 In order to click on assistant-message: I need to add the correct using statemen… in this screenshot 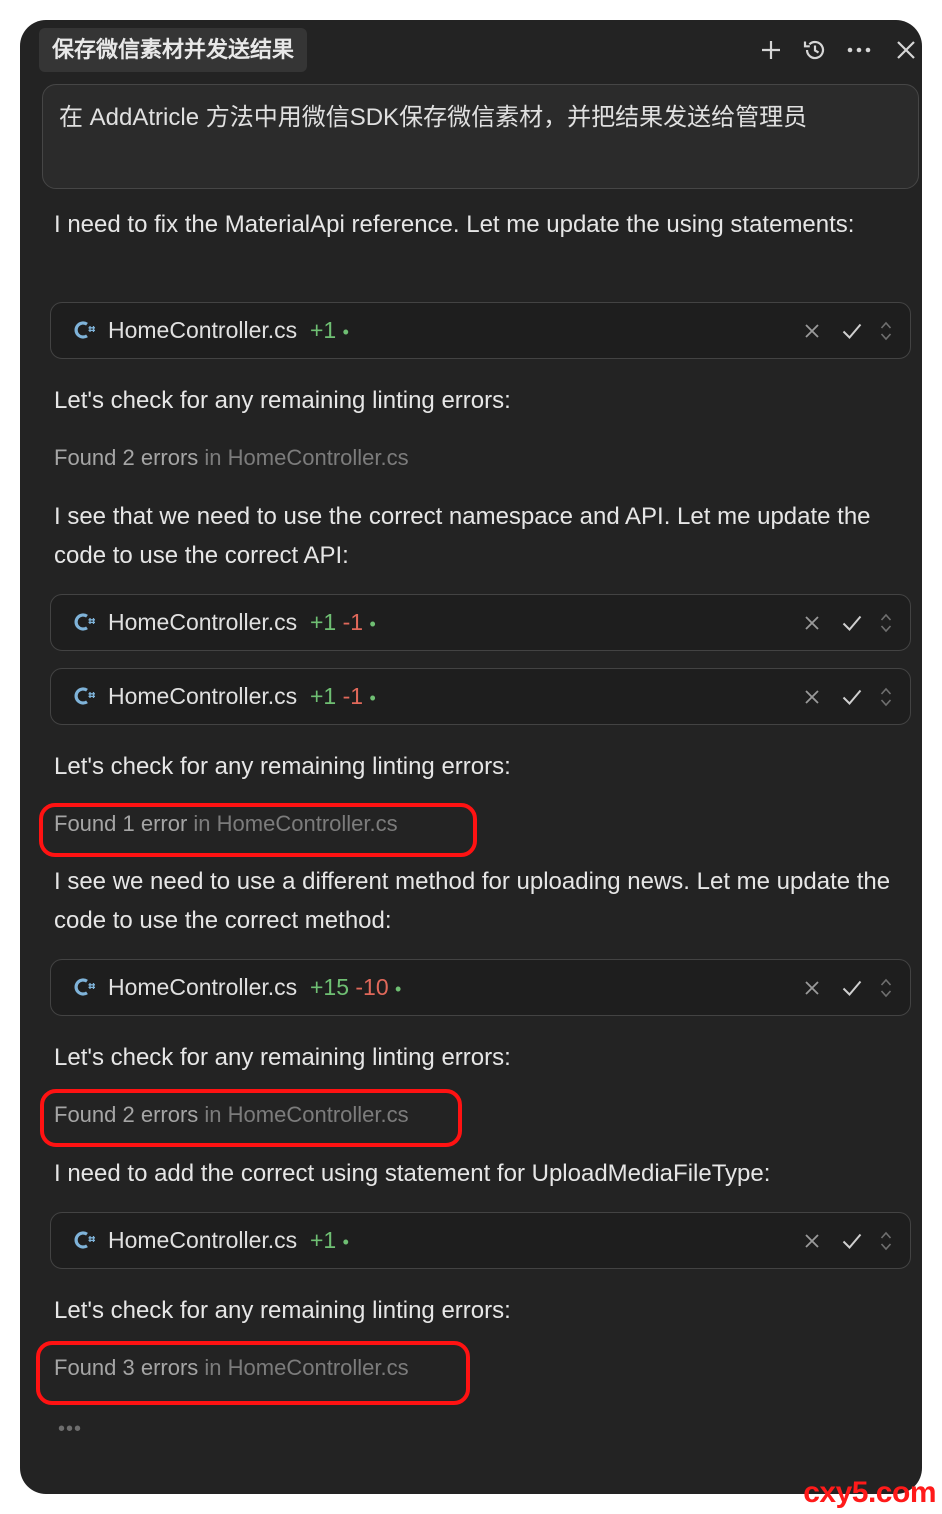, I will do `click(412, 1173)`.